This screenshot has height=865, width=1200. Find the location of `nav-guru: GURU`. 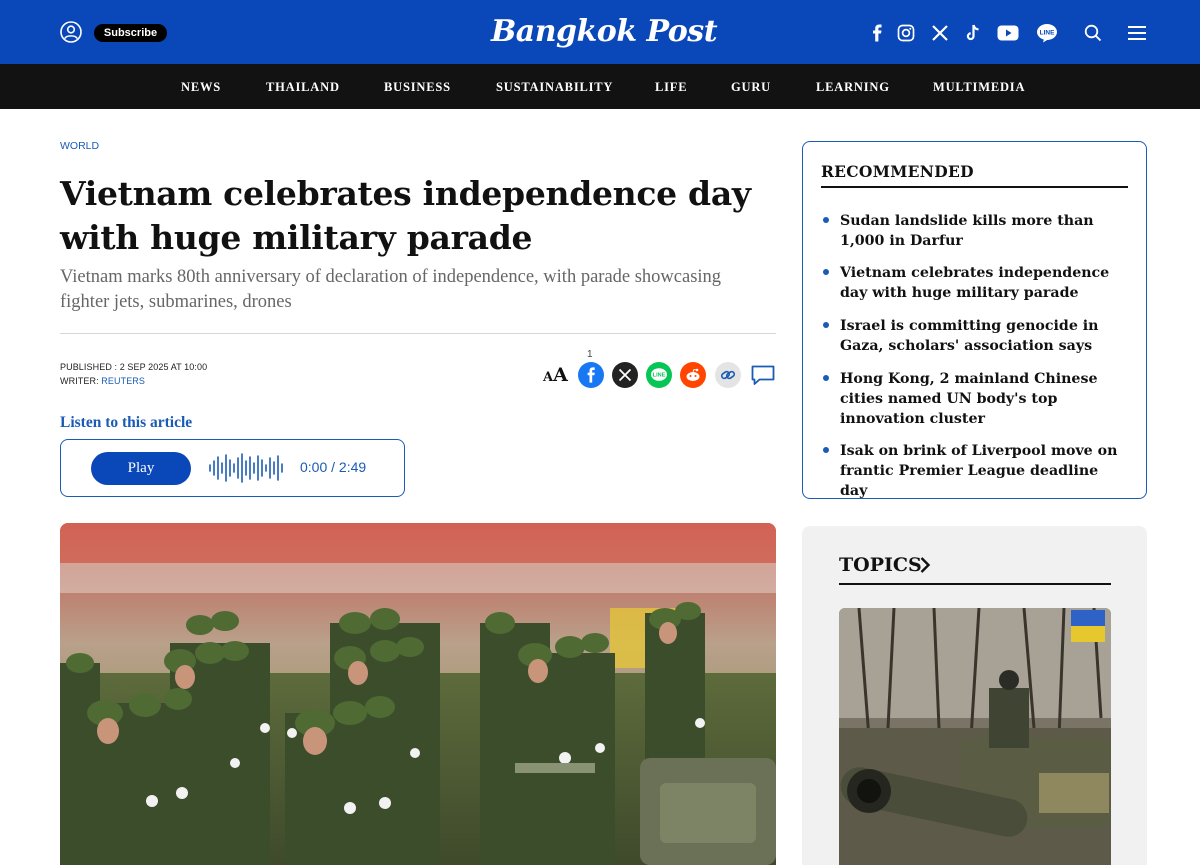

nav-guru: GURU is located at coordinates (751, 86).